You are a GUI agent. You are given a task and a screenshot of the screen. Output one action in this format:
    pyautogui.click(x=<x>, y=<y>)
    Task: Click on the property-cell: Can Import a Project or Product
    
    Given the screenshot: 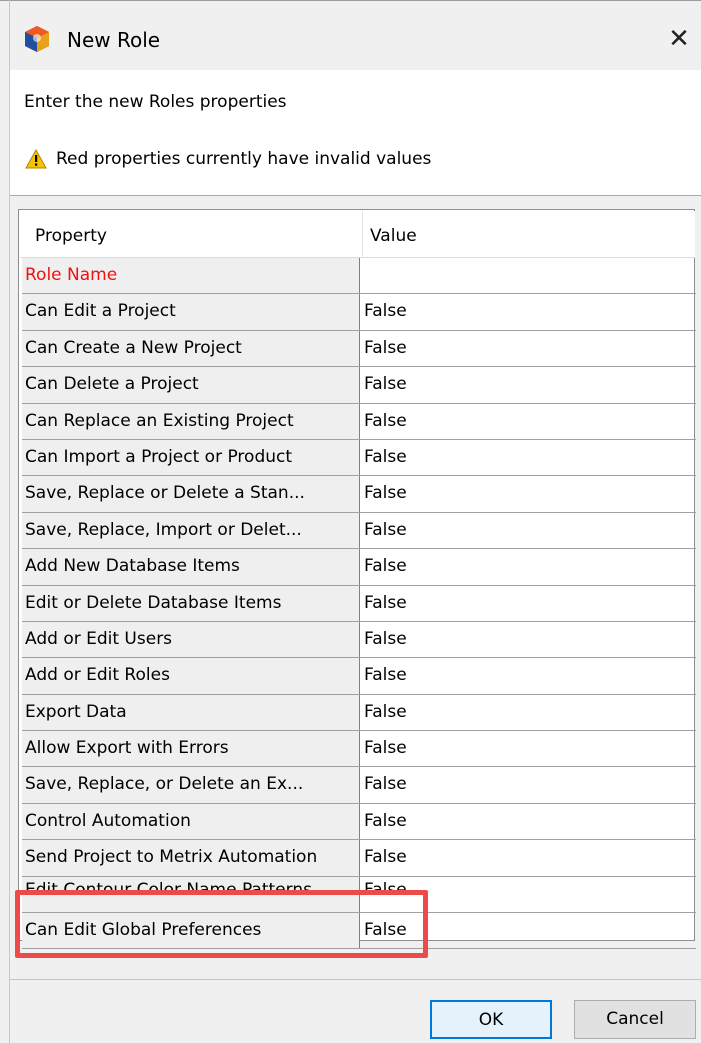 What is the action you would take?
    pyautogui.click(x=191, y=457)
    